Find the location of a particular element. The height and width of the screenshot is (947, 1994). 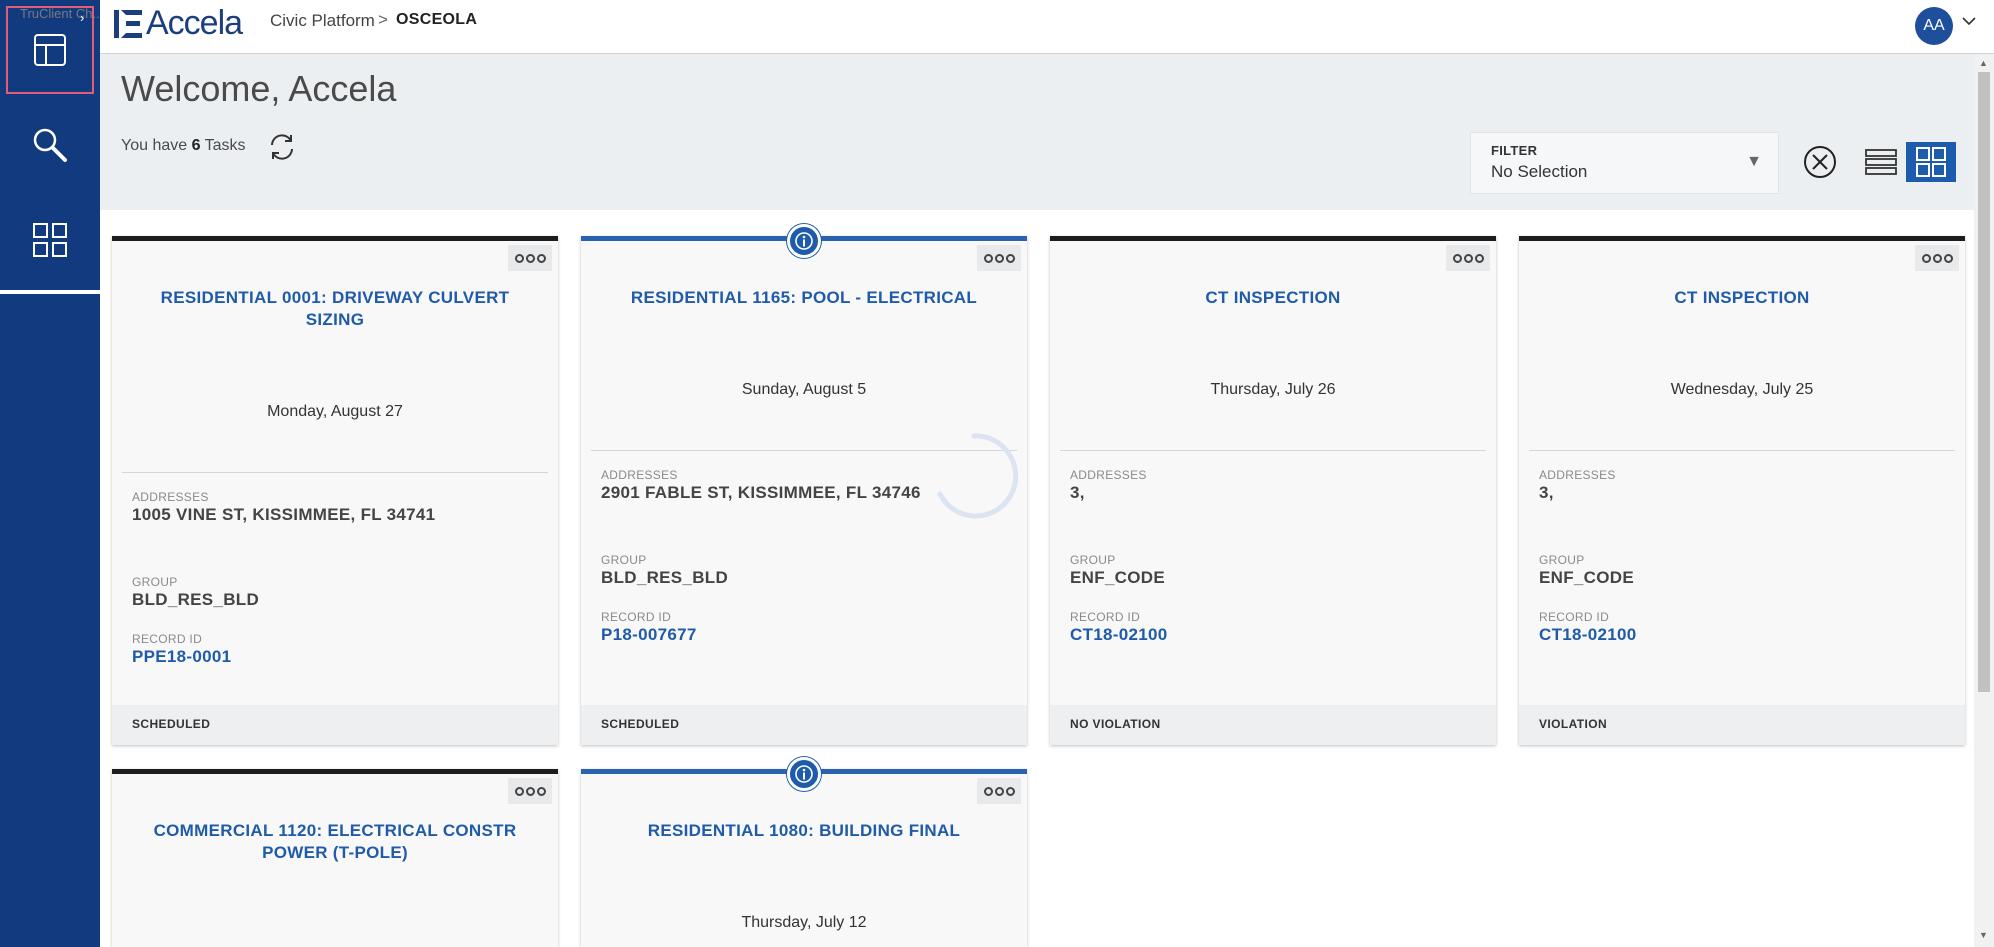

sidebar-item-search is located at coordinates (50, 145).